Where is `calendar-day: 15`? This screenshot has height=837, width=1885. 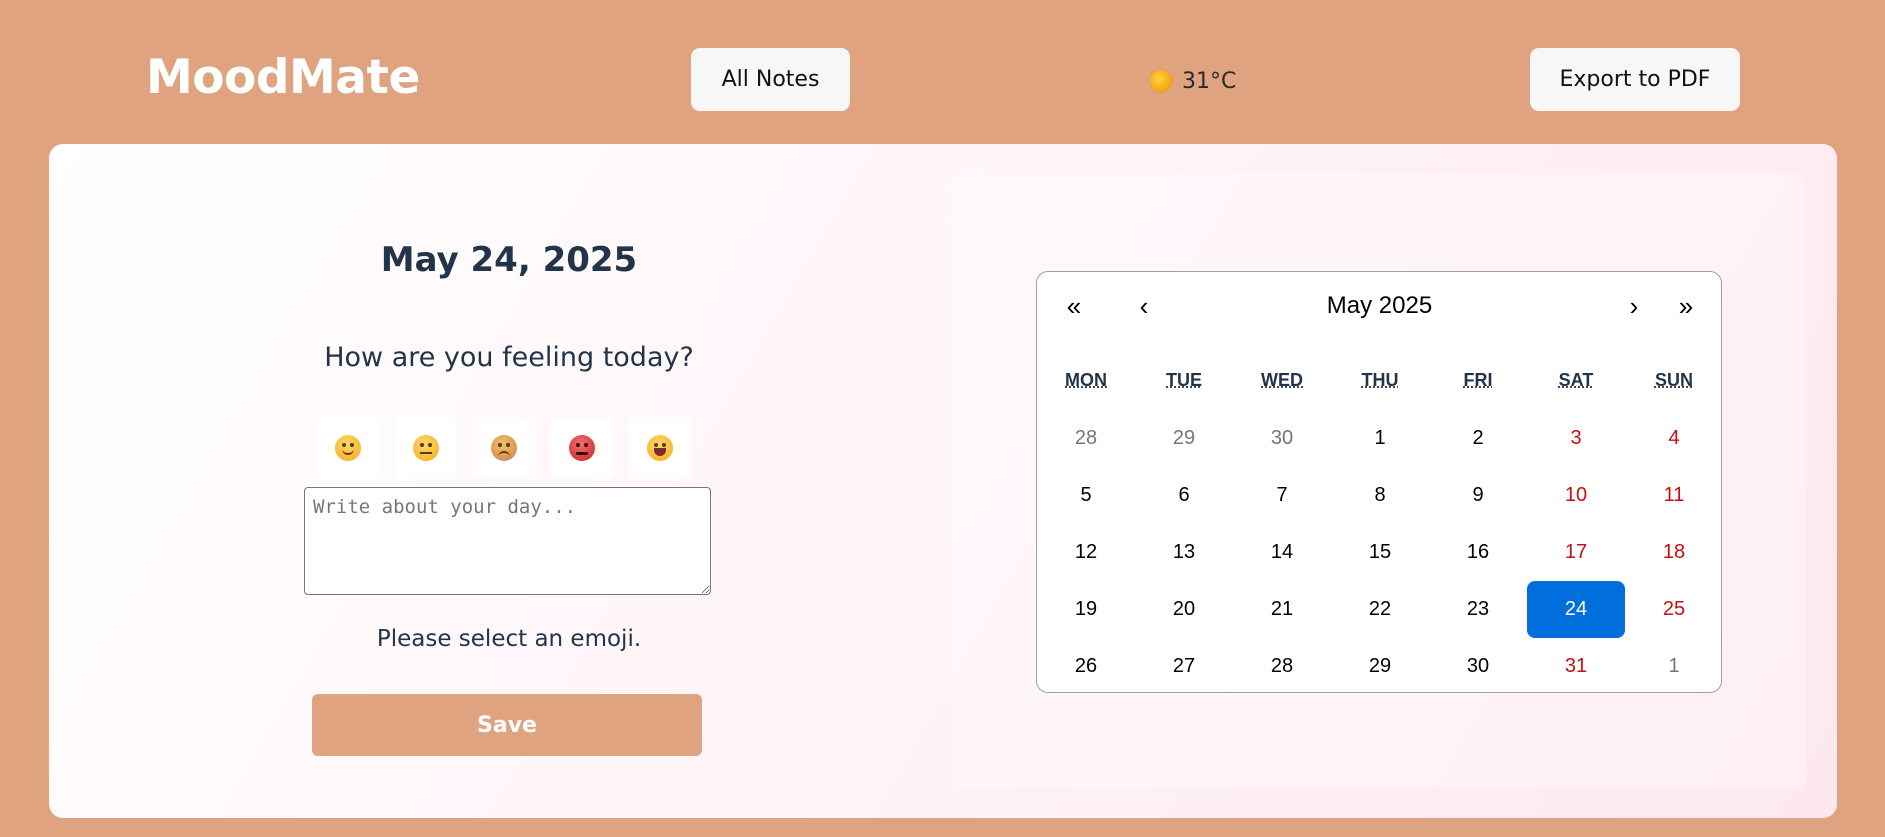
calendar-day: 15 is located at coordinates (1380, 552).